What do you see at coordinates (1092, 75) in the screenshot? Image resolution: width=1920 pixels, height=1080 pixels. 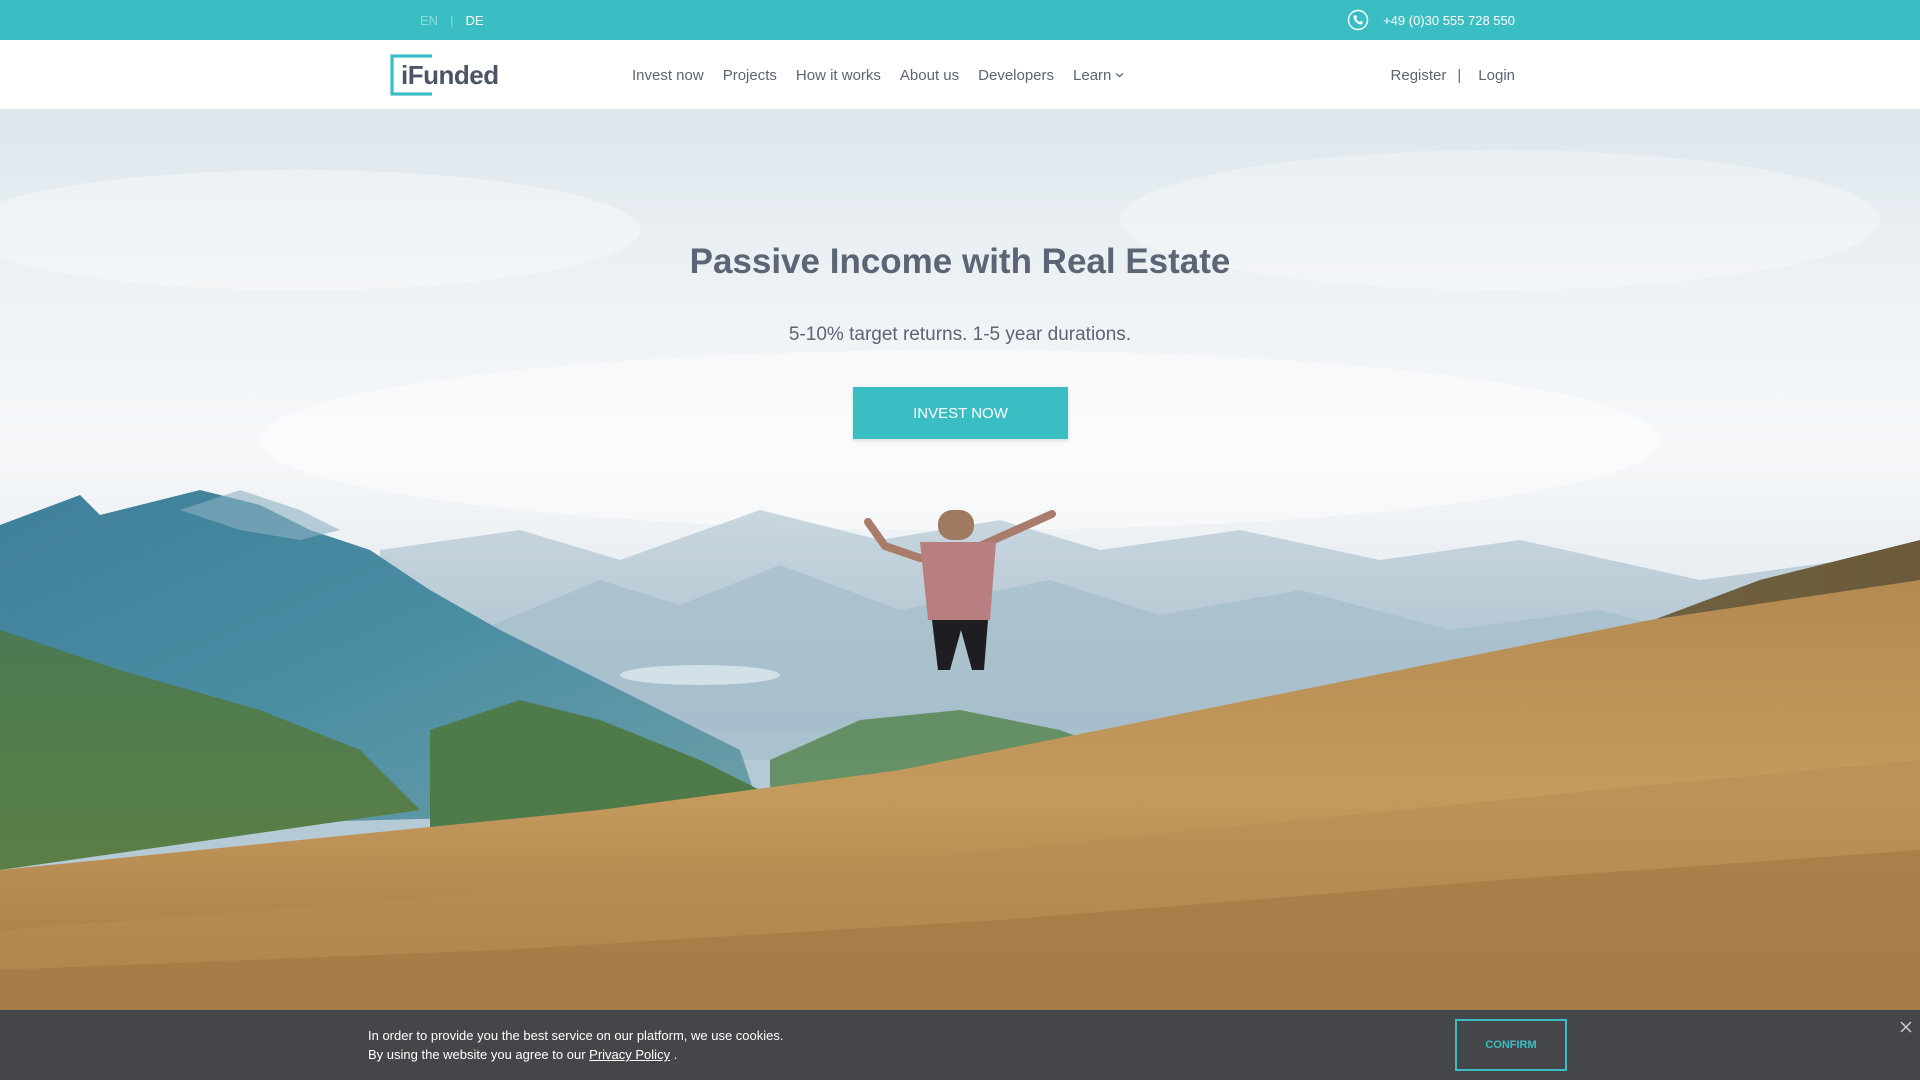 I see `nav-learn-label: Learn` at bounding box center [1092, 75].